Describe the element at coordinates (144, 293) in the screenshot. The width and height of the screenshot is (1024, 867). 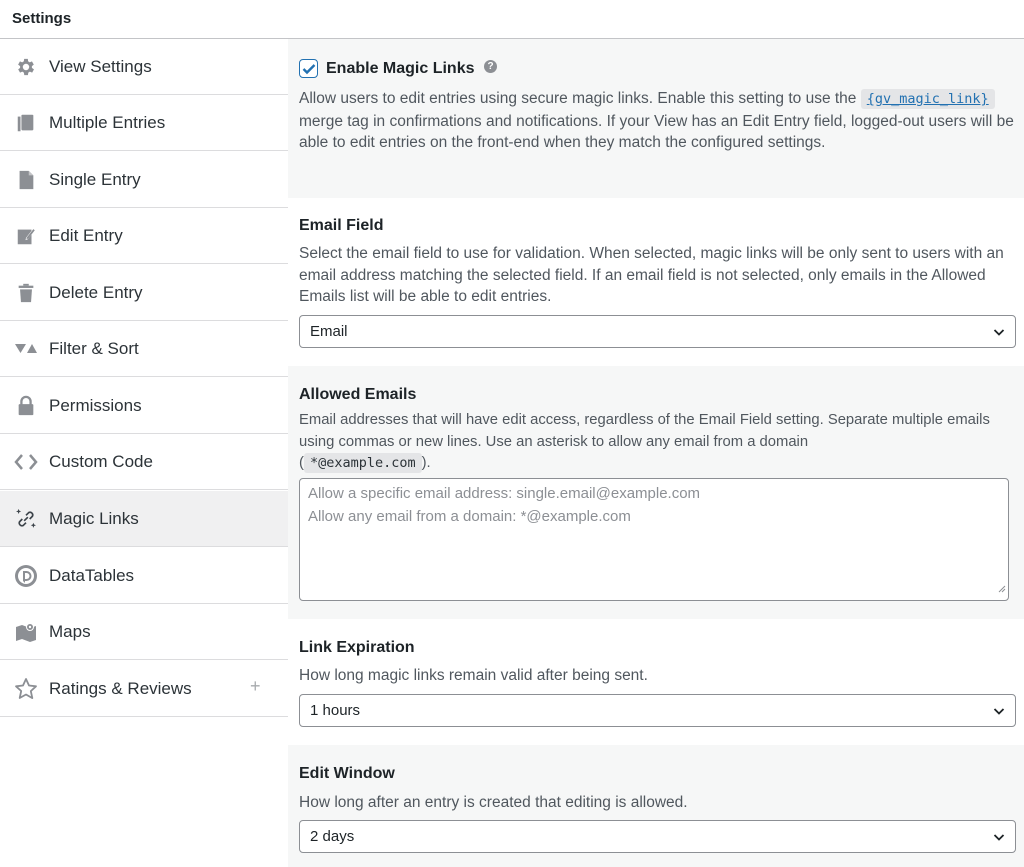
I see `sidebar-item-delete-entry: Delete Entry` at that location.